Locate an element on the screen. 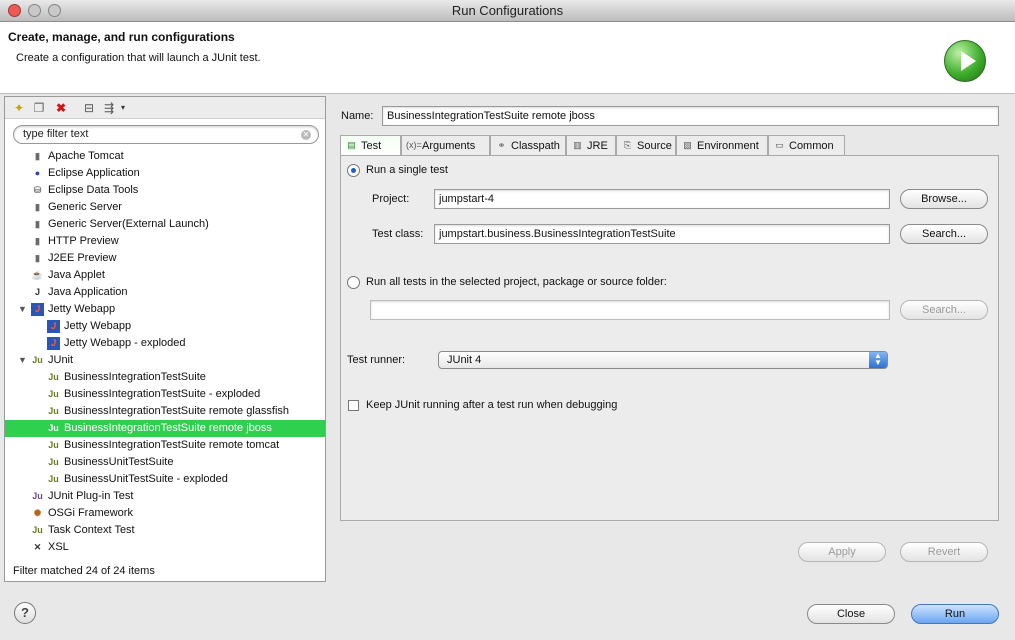 This screenshot has height=640, width=1015. tree-item-label: BusinessIntegrationTestSuite is located at coordinates (135, 377).